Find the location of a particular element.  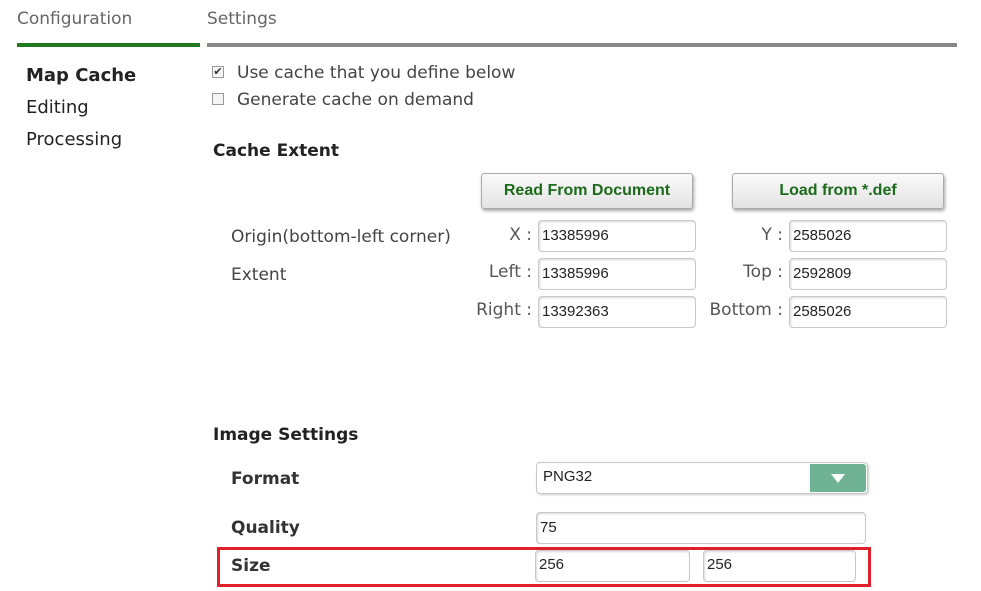

quality-field: 75 is located at coordinates (701, 528).